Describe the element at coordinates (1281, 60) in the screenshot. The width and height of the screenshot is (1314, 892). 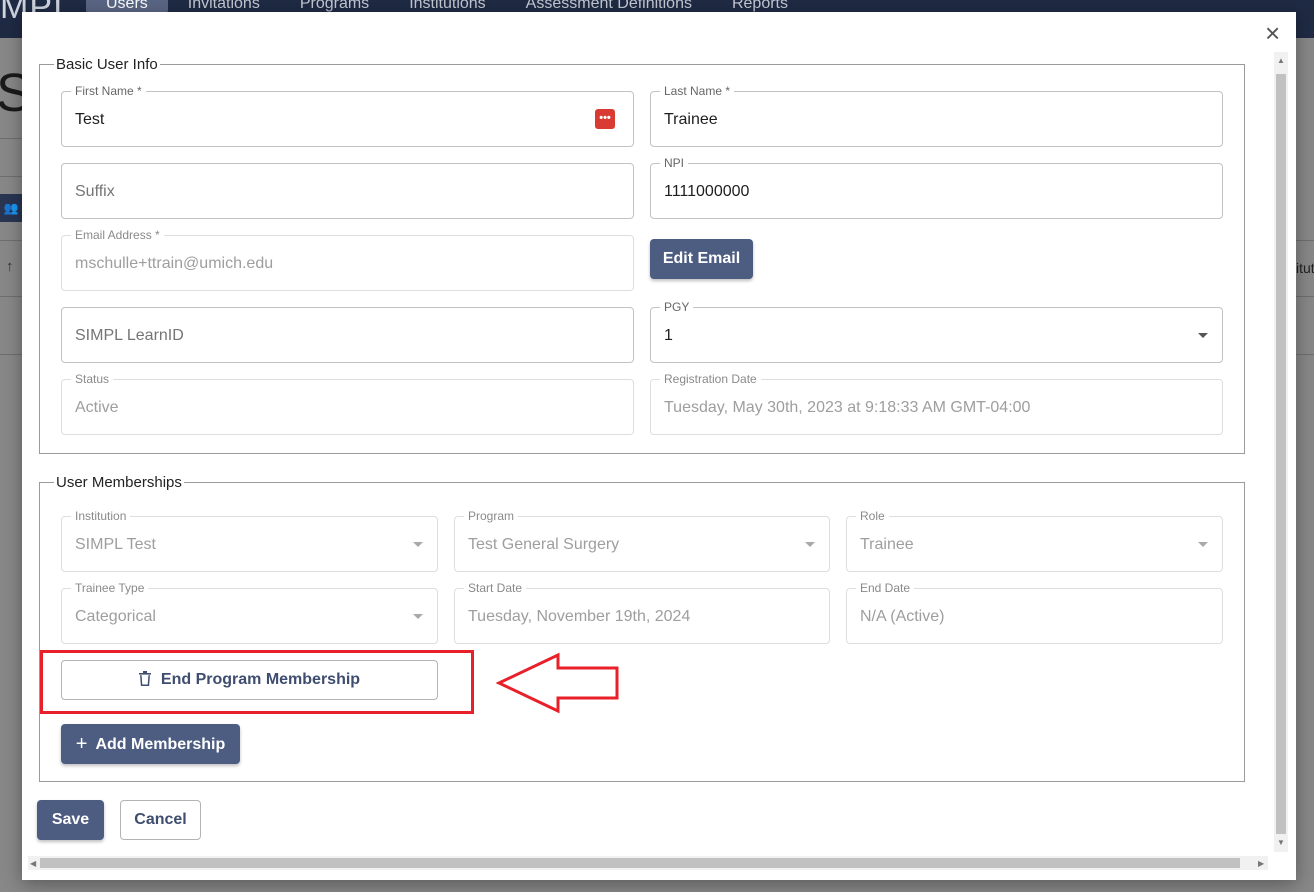
I see `scroll-up-icon: ▲` at that location.